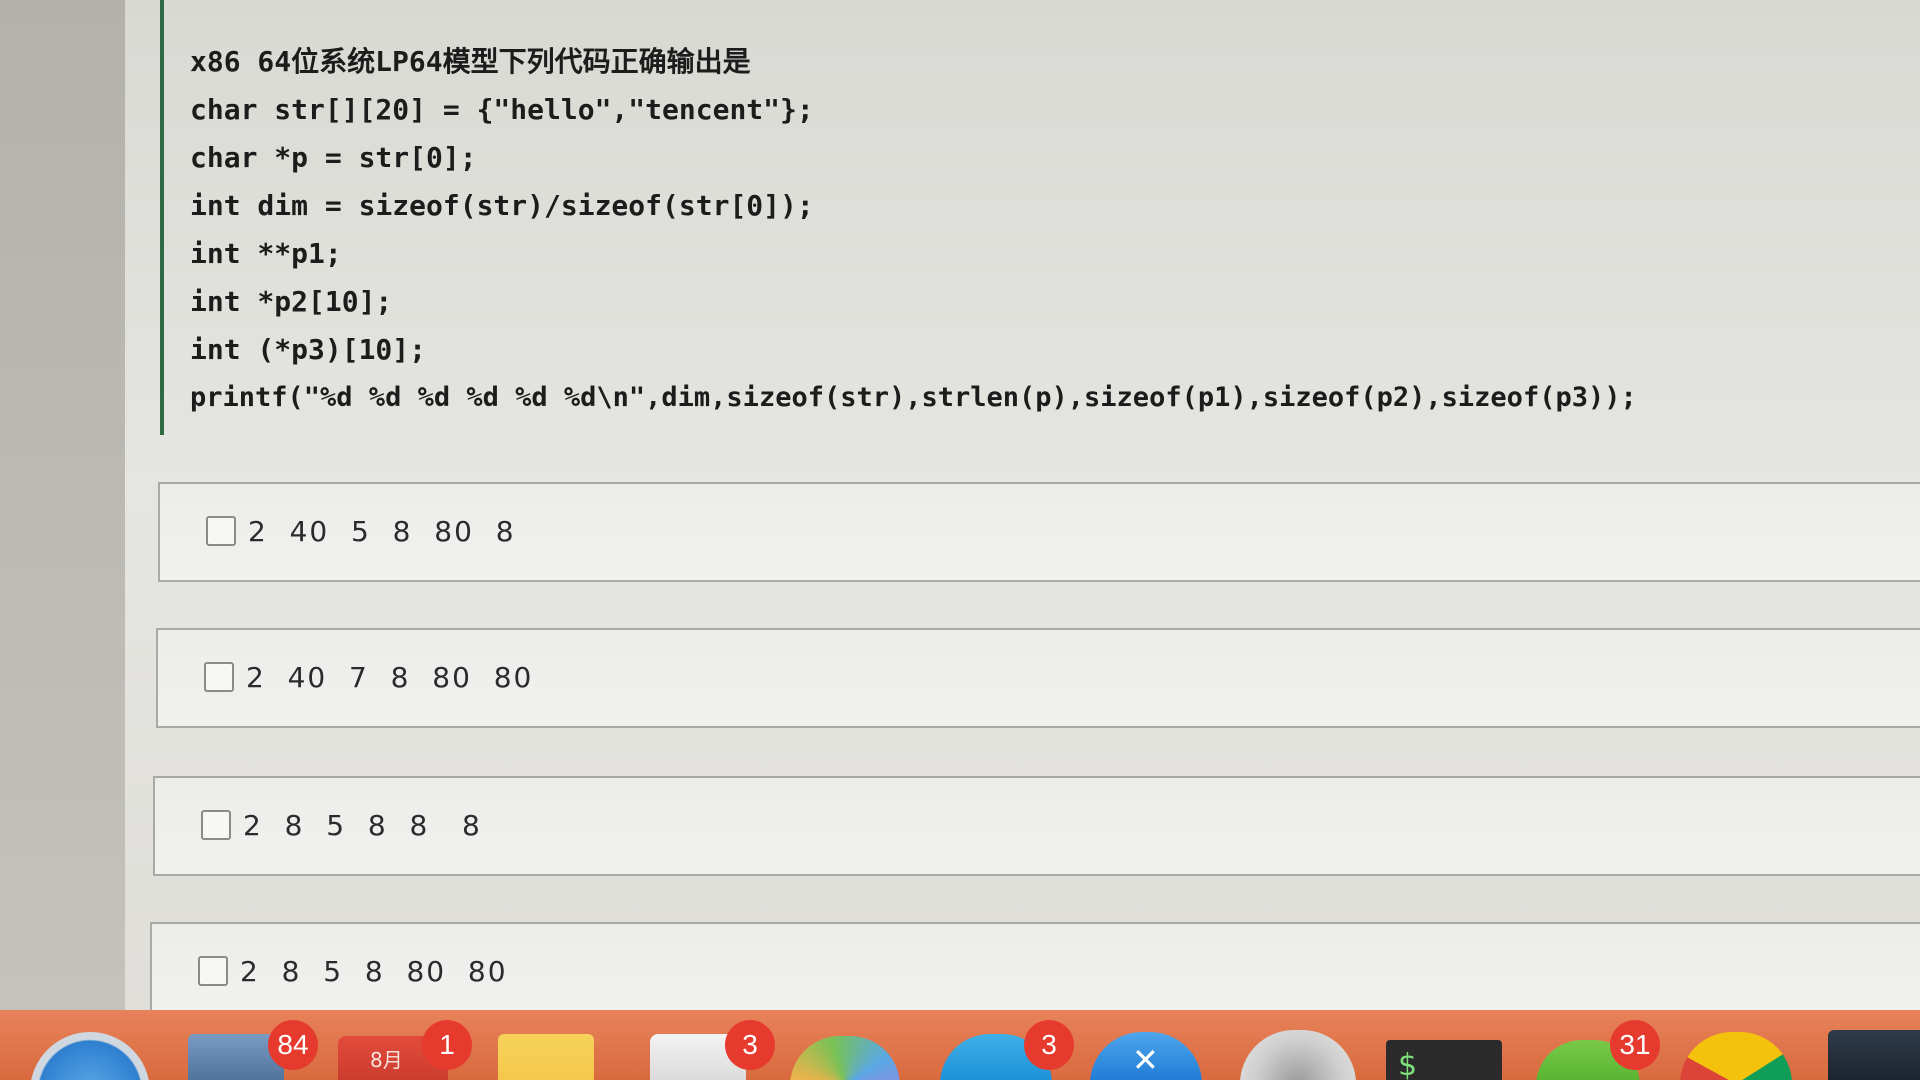  Describe the element at coordinates (266, 253) in the screenshot. I see `code-line-4: int **p1;` at that location.